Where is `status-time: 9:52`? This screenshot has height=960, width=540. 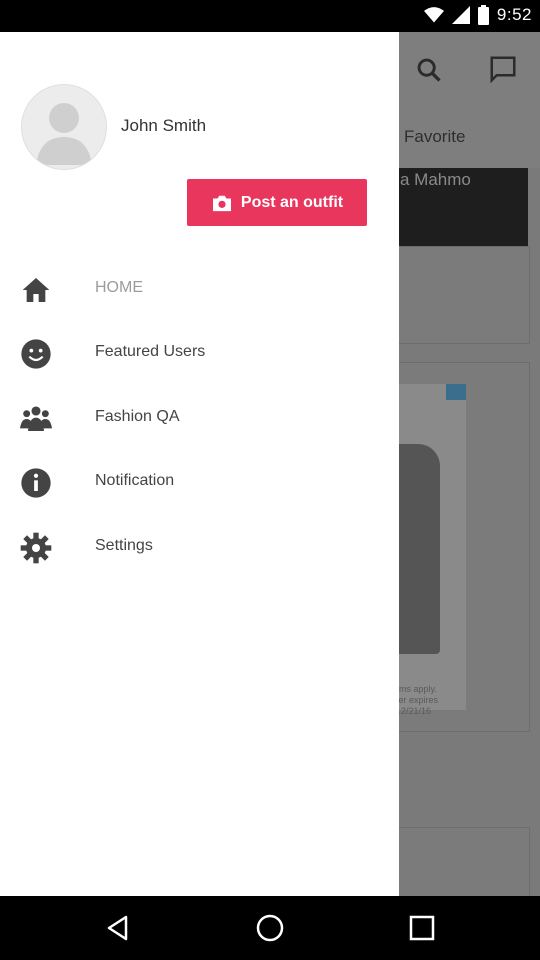
status-time: 9:52 is located at coordinates (514, 14).